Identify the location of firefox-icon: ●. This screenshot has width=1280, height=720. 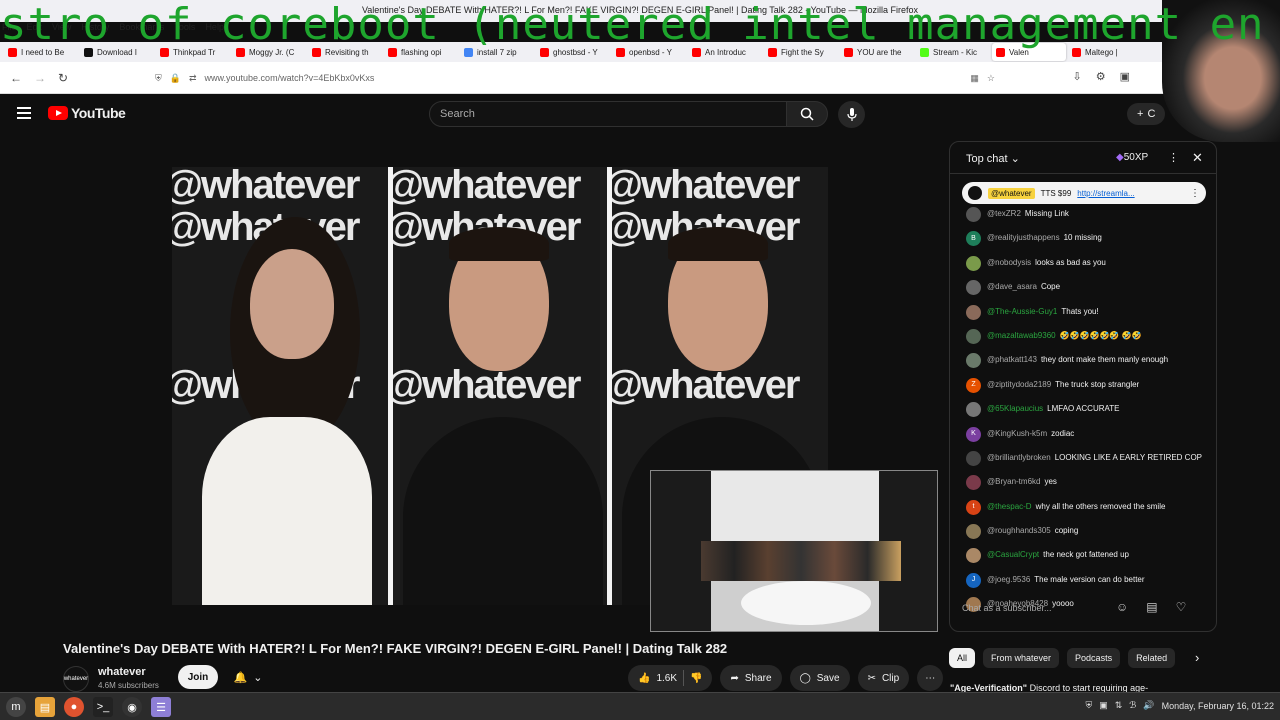
(74, 707).